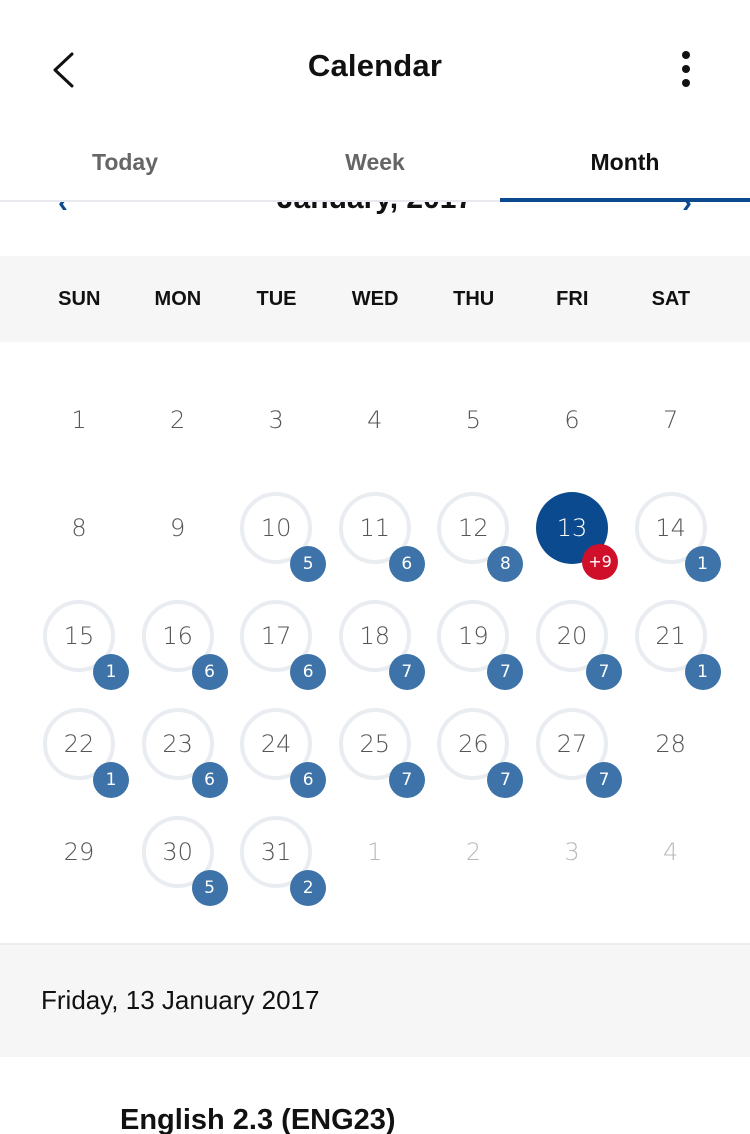 The width and height of the screenshot is (750, 1134). Describe the element at coordinates (184, 753) in the screenshot. I see `day-cell: 23 6` at that location.